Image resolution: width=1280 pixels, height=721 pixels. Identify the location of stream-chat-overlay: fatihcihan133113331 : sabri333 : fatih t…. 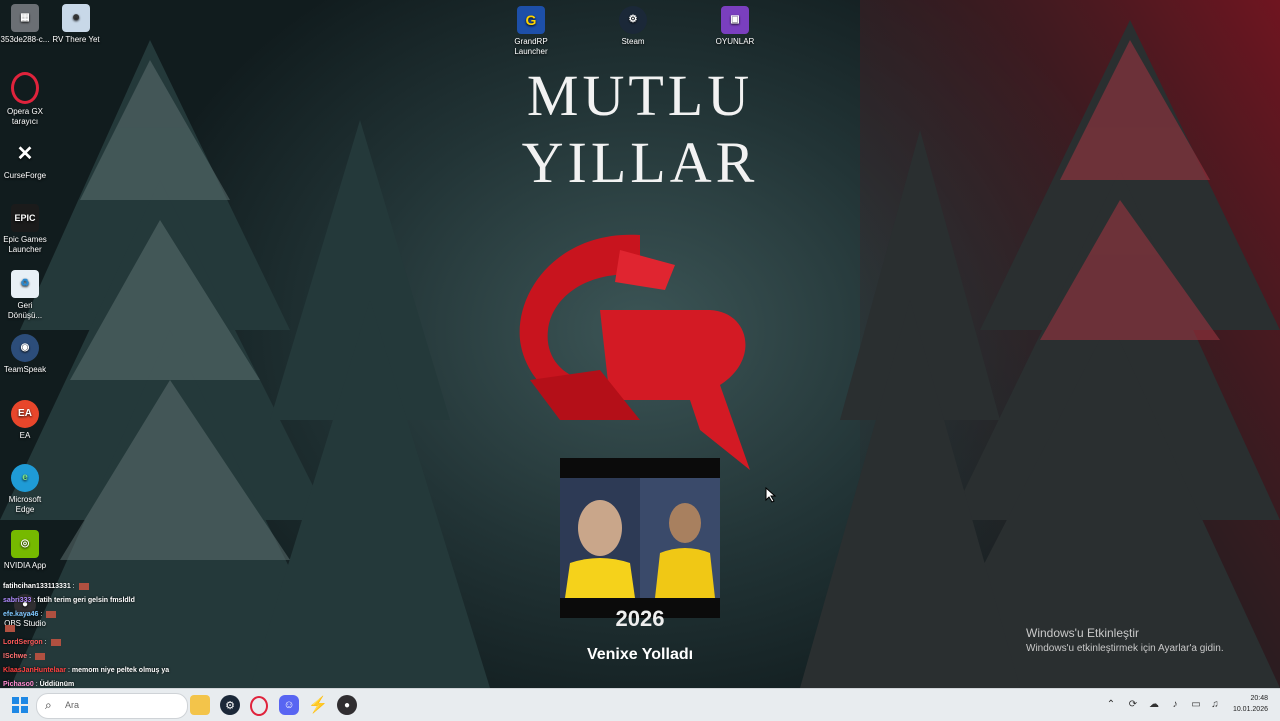
(133, 636).